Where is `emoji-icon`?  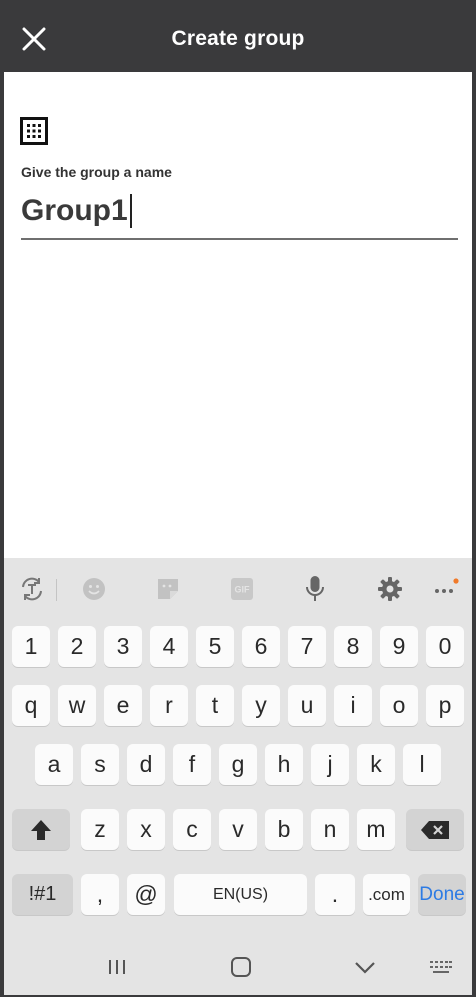
emoji-icon is located at coordinates (94, 589).